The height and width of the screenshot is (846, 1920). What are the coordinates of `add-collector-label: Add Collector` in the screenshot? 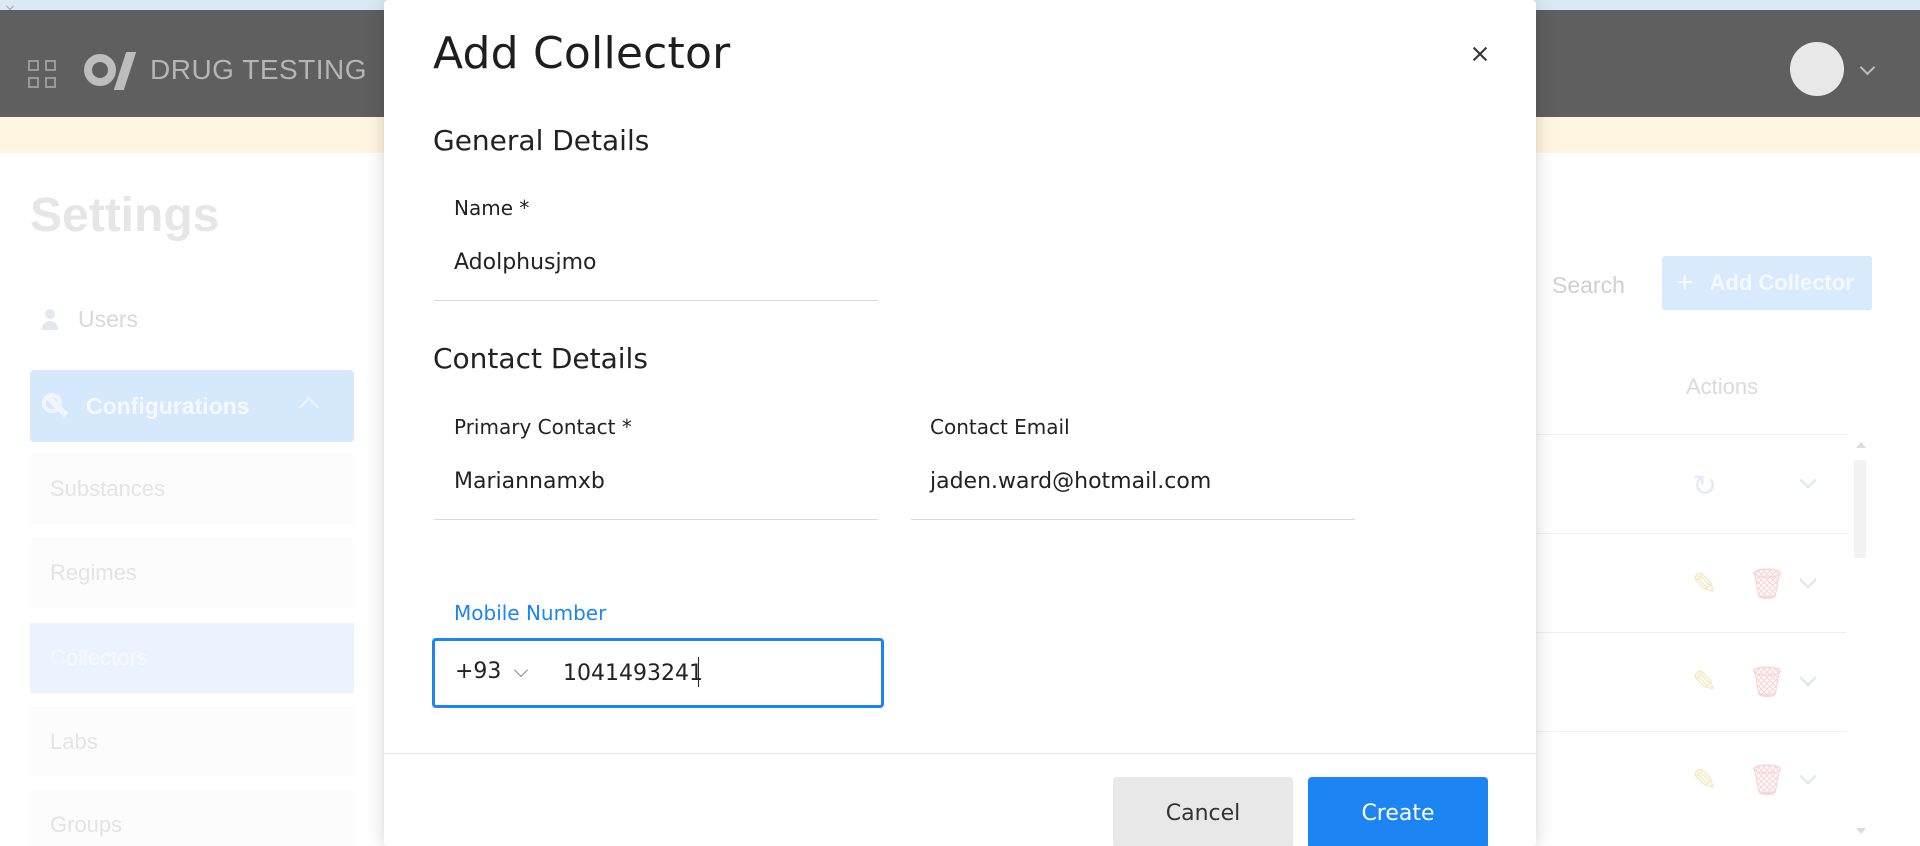 It's located at (1781, 282).